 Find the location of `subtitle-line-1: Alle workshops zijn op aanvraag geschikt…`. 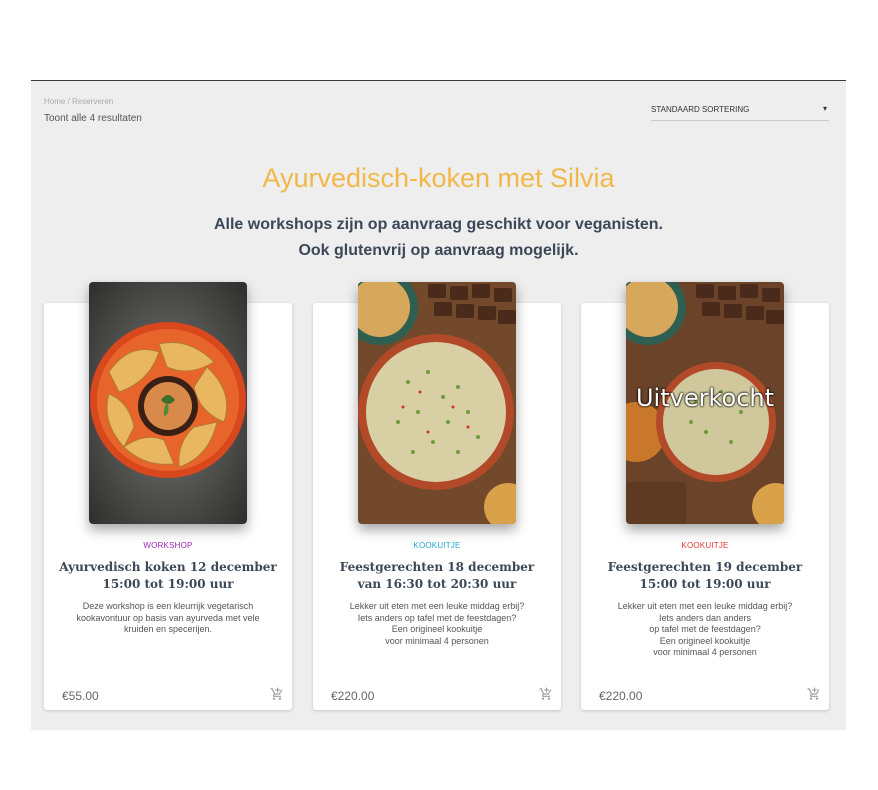

subtitle-line-1: Alle workshops zijn op aanvraag geschikt… is located at coordinates (438, 224).